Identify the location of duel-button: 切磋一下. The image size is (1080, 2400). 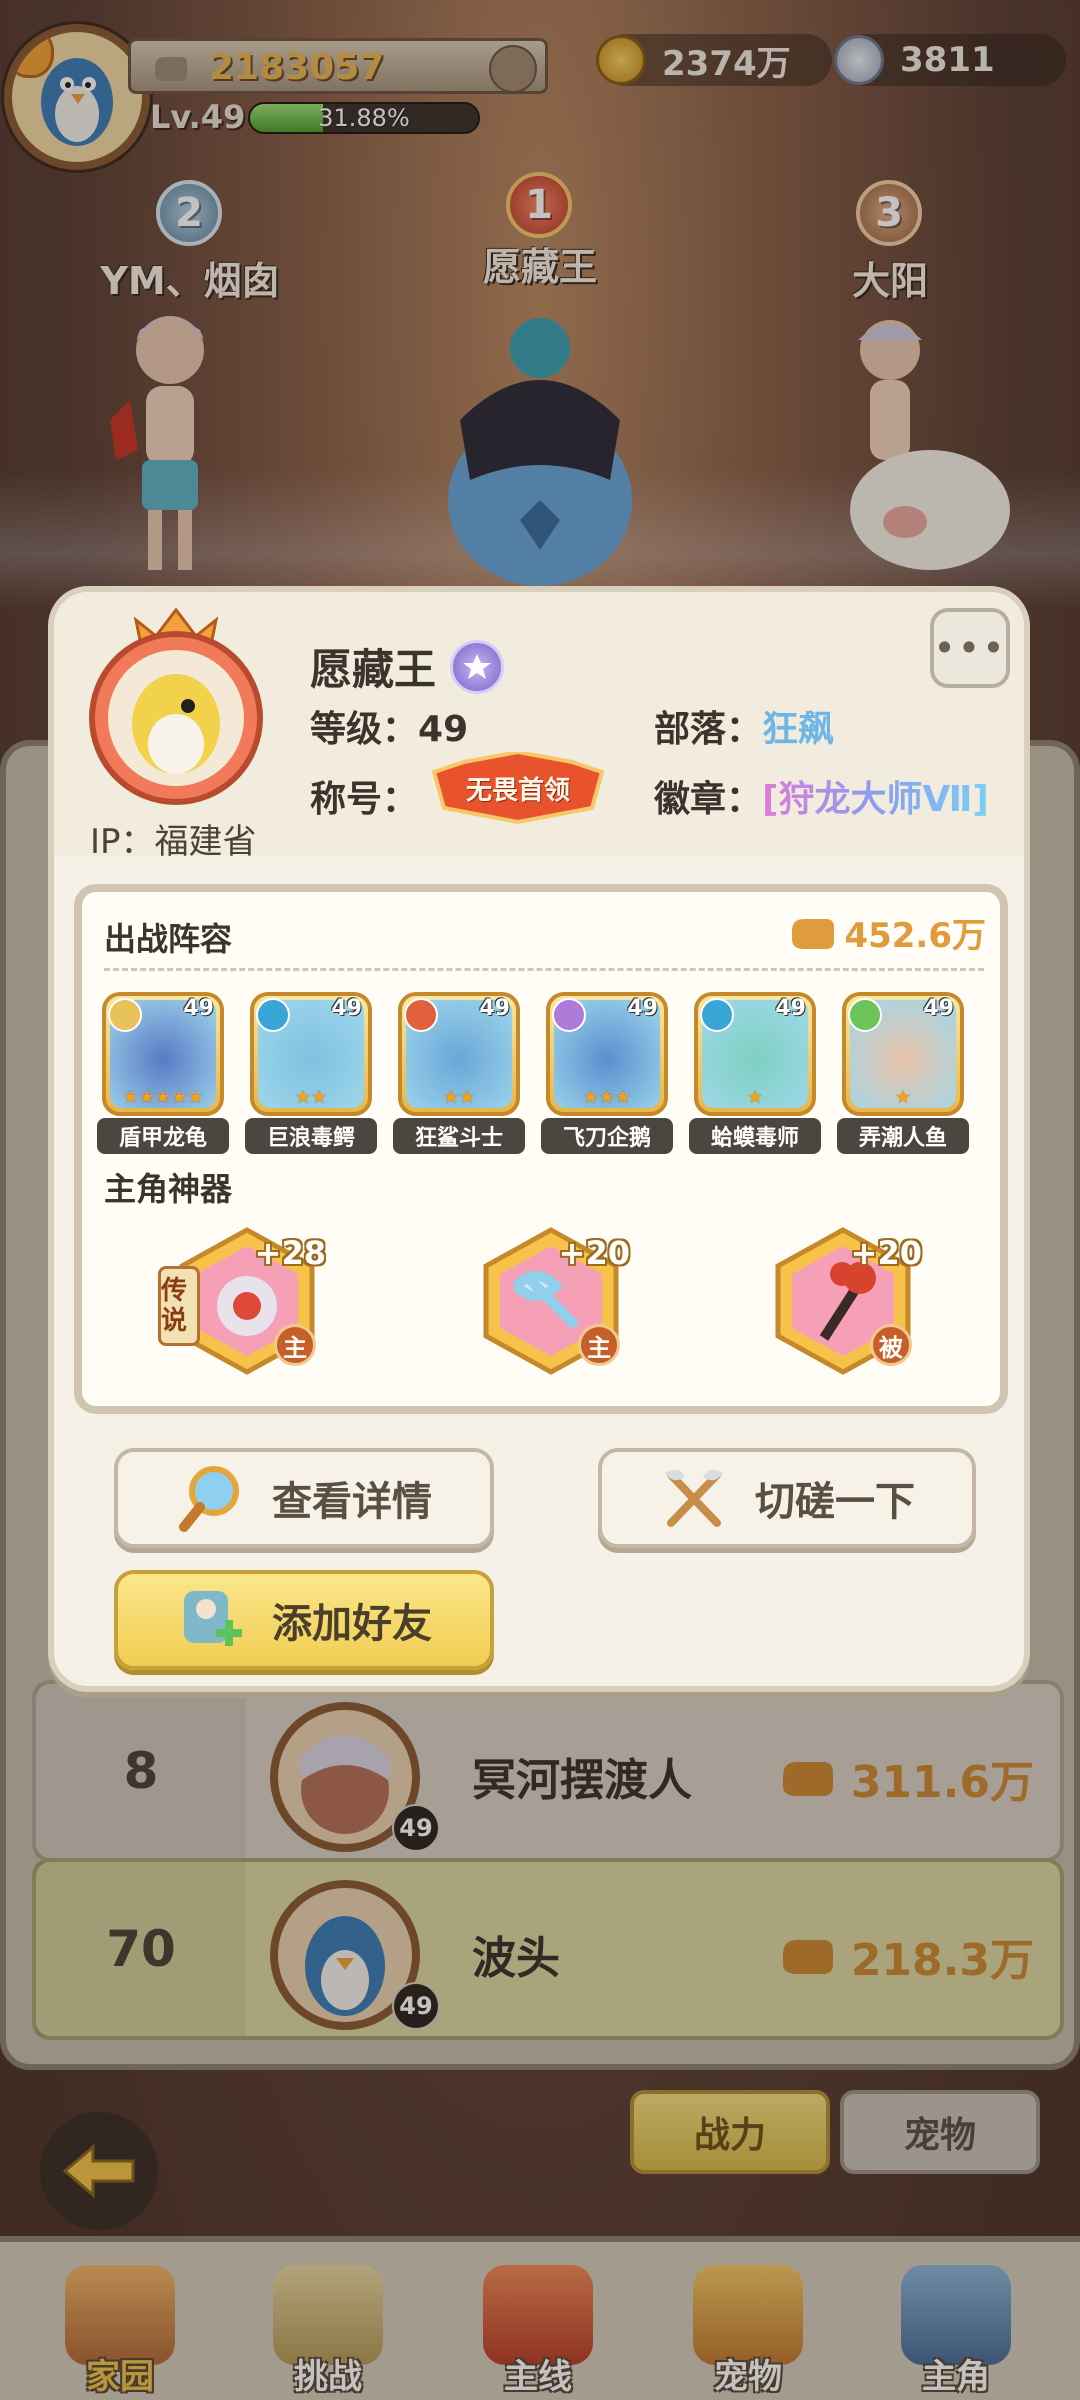
(787, 1498).